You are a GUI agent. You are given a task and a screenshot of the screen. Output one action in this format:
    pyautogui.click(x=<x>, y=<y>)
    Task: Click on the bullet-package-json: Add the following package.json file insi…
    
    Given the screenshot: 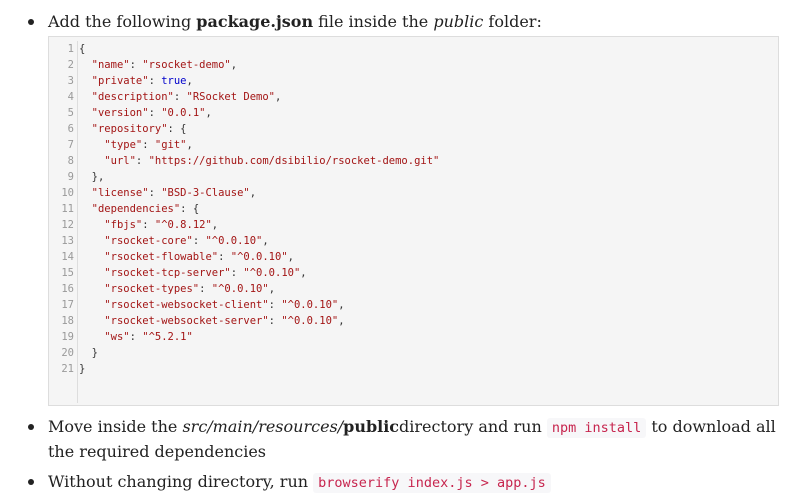 What is the action you would take?
    pyautogui.click(x=409, y=22)
    